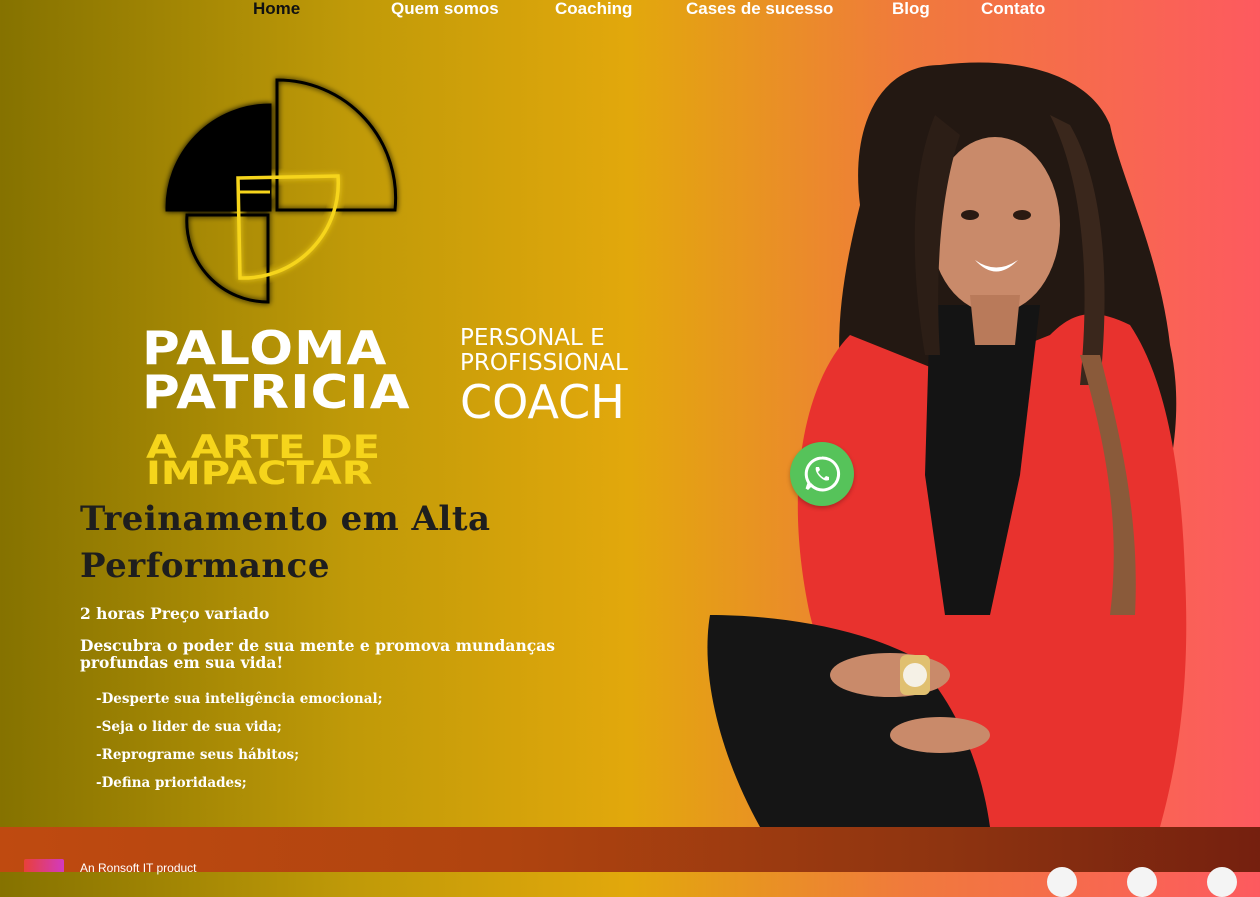 The image size is (1260, 897). I want to click on whatsapp-icon, so click(822, 474).